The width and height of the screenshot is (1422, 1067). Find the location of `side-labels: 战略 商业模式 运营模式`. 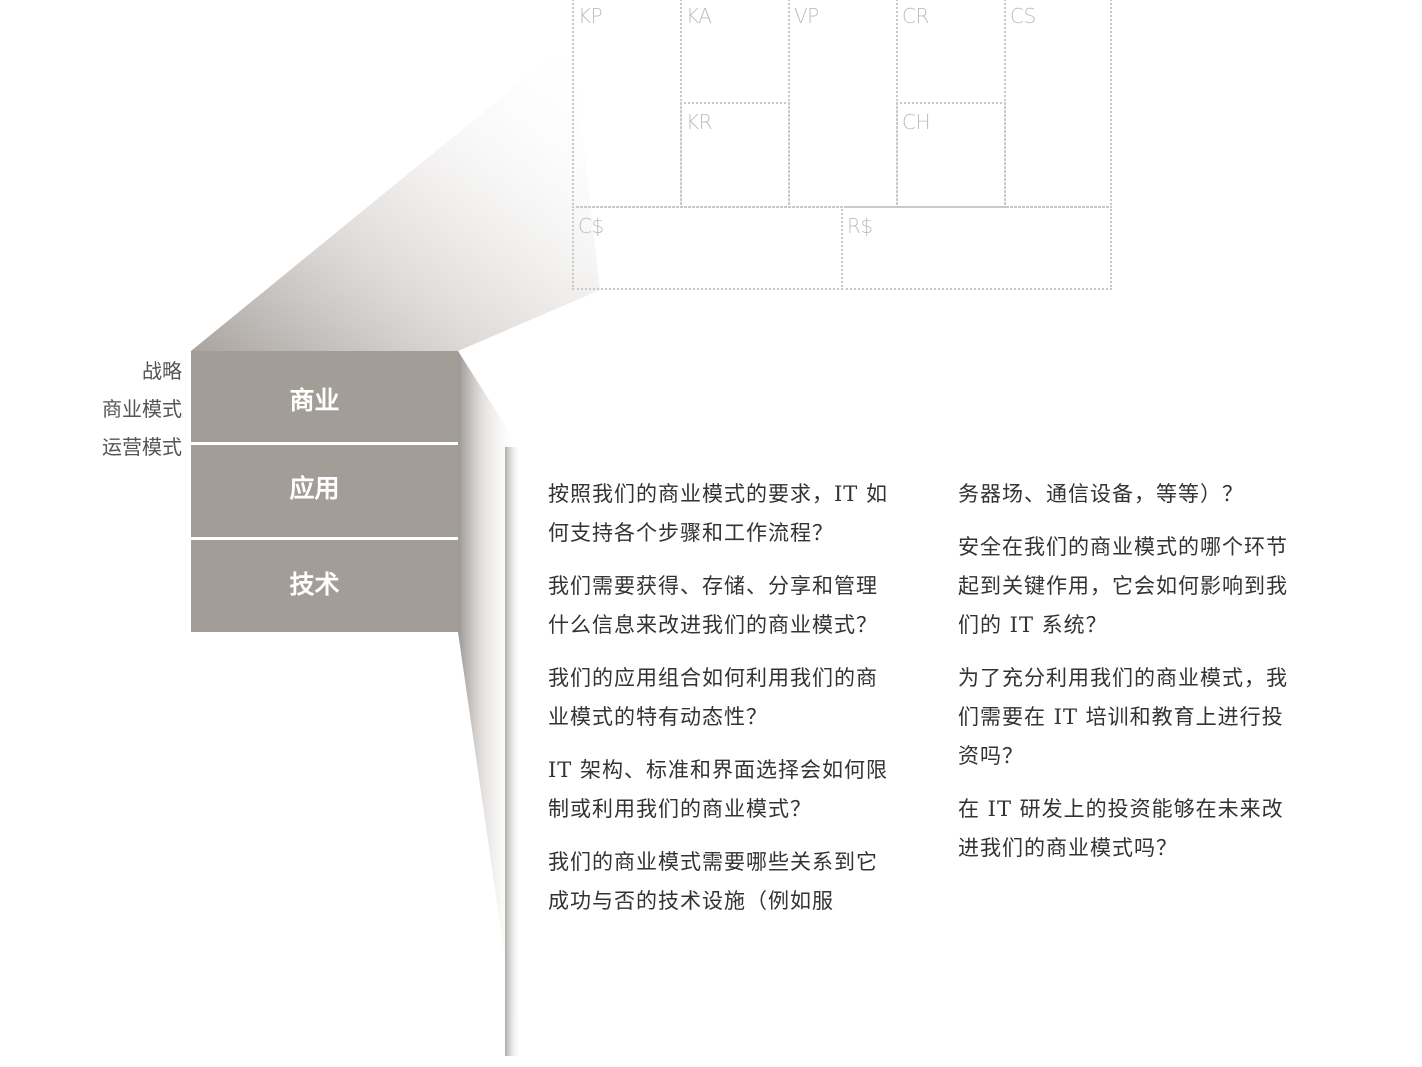

side-labels: 战略 商业模式 运营模式 is located at coordinates (121, 409).